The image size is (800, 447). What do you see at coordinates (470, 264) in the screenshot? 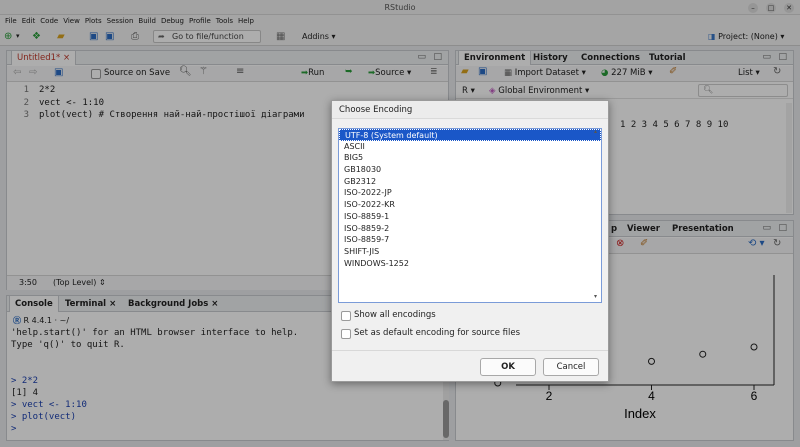
I see `encoding-option: WINDOWS-1252` at bounding box center [470, 264].